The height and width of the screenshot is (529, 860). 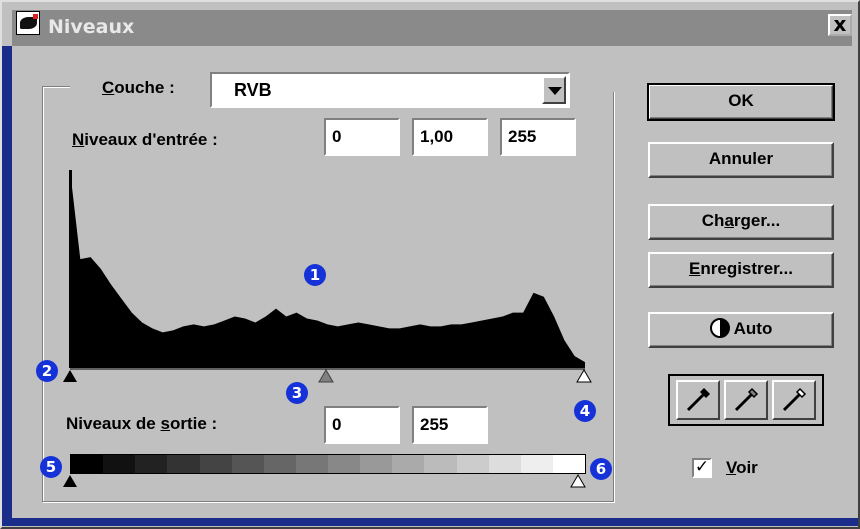 What do you see at coordinates (698, 400) in the screenshot?
I see `black-eyedropper-icon` at bounding box center [698, 400].